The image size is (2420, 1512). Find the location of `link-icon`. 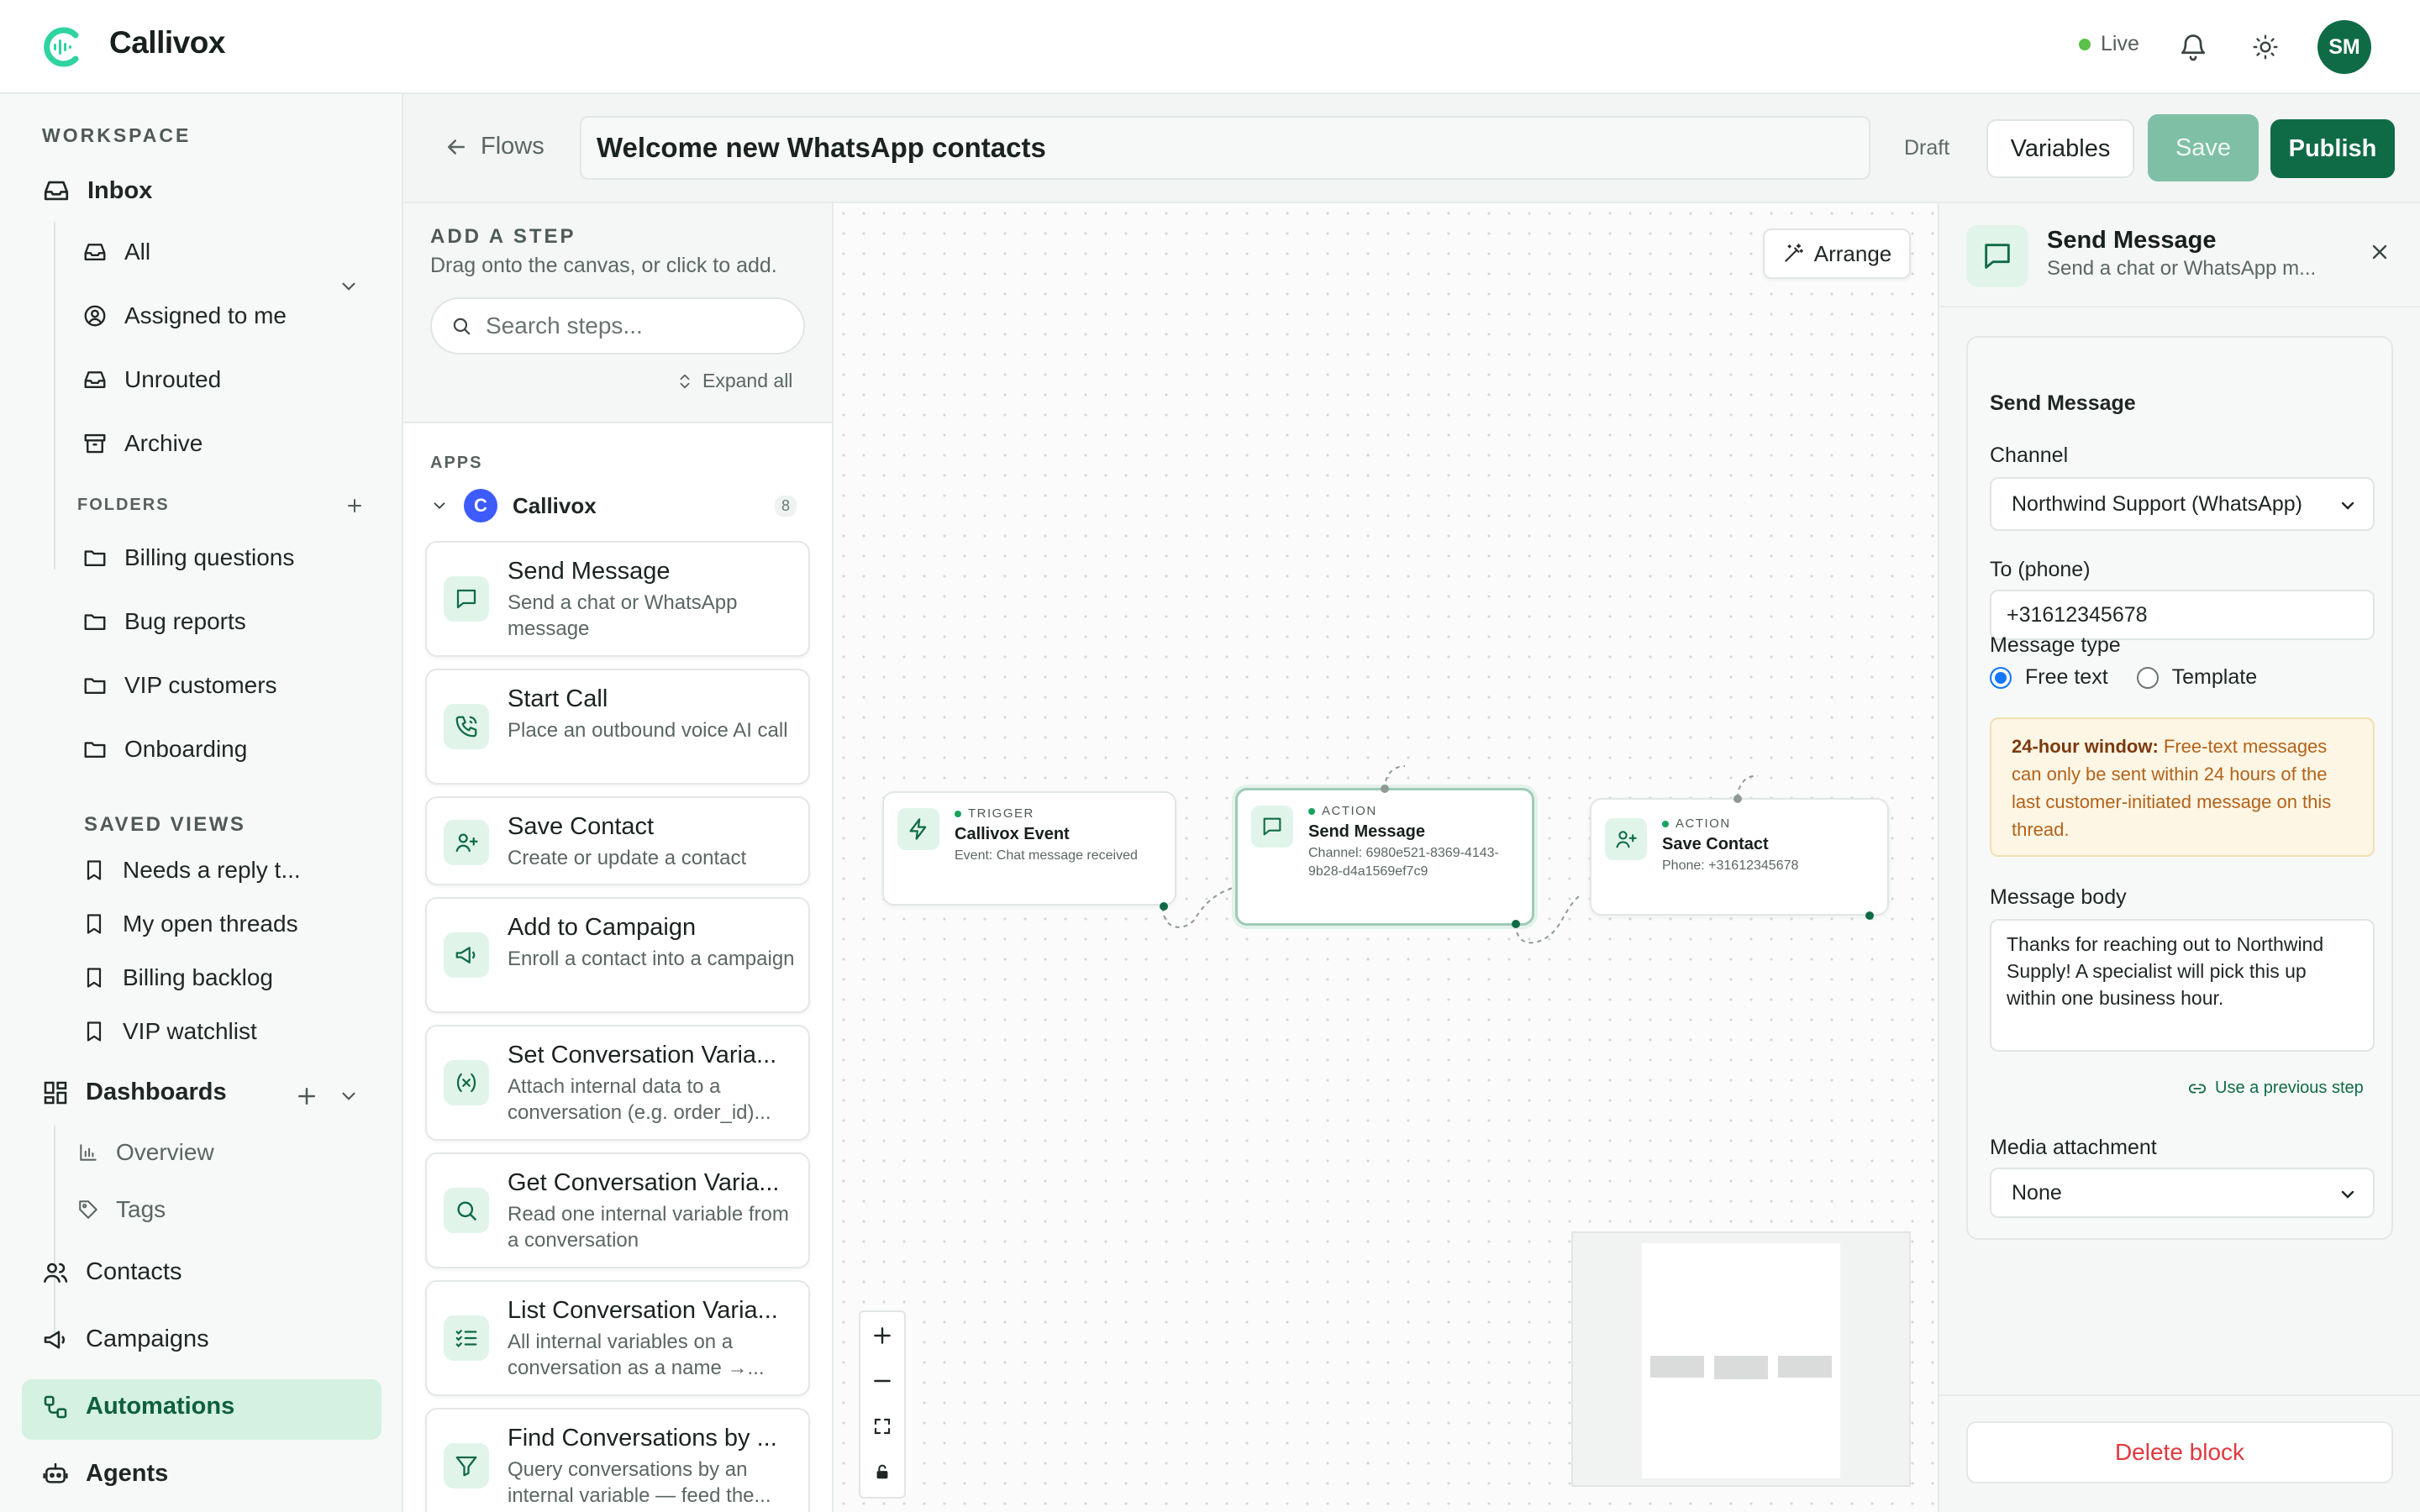

link-icon is located at coordinates (2197, 1088).